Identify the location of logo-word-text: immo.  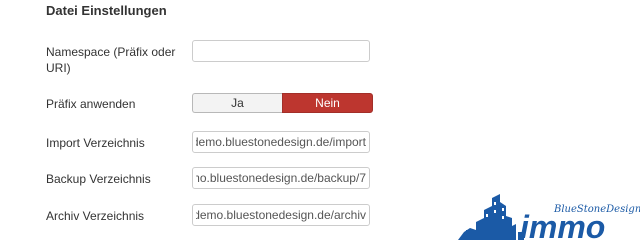
(562, 224).